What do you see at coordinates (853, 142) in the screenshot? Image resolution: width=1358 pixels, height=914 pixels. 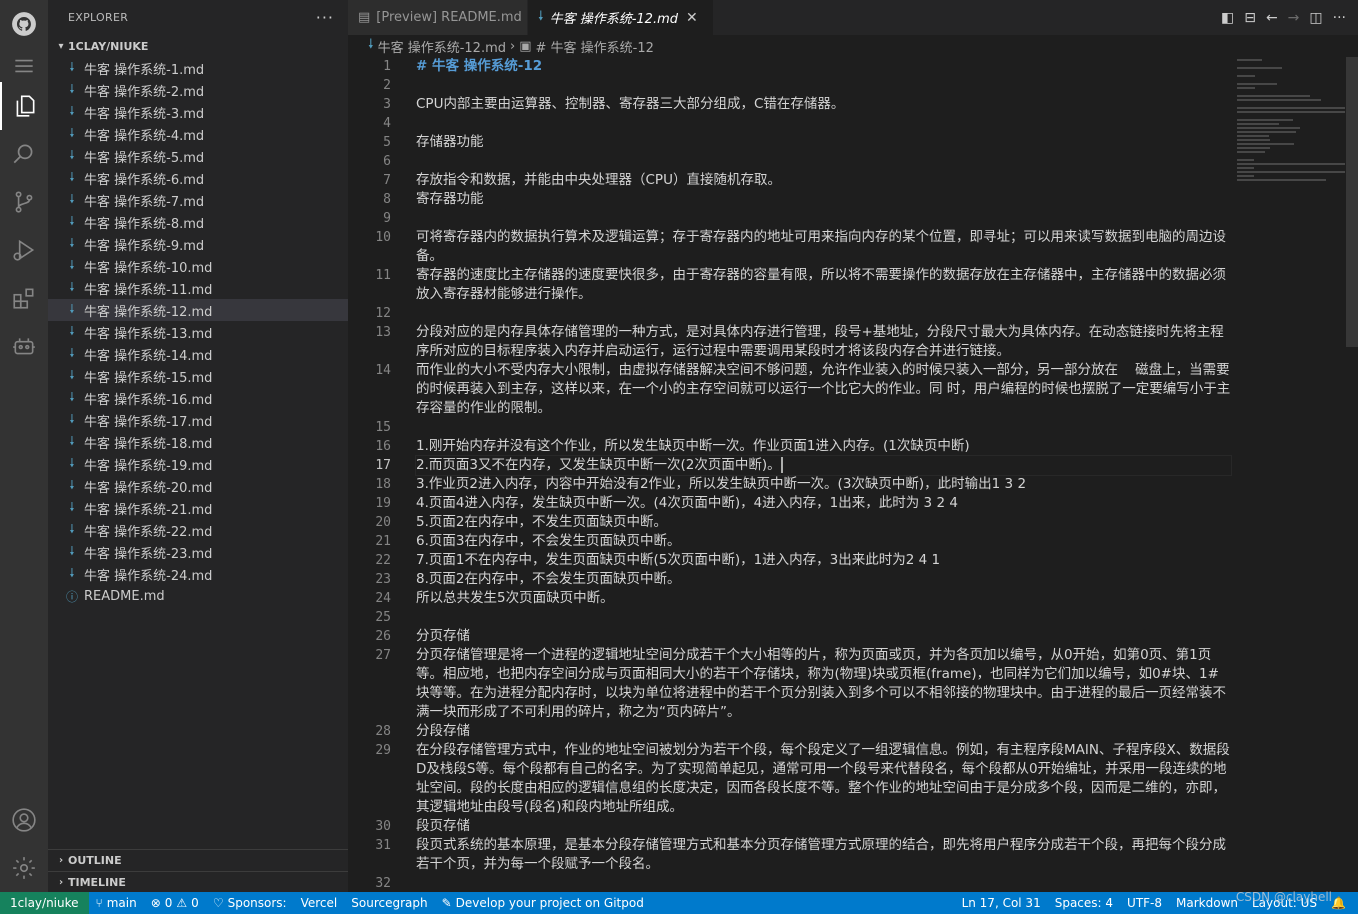 I see `editor-line: 5 存储器功能` at bounding box center [853, 142].